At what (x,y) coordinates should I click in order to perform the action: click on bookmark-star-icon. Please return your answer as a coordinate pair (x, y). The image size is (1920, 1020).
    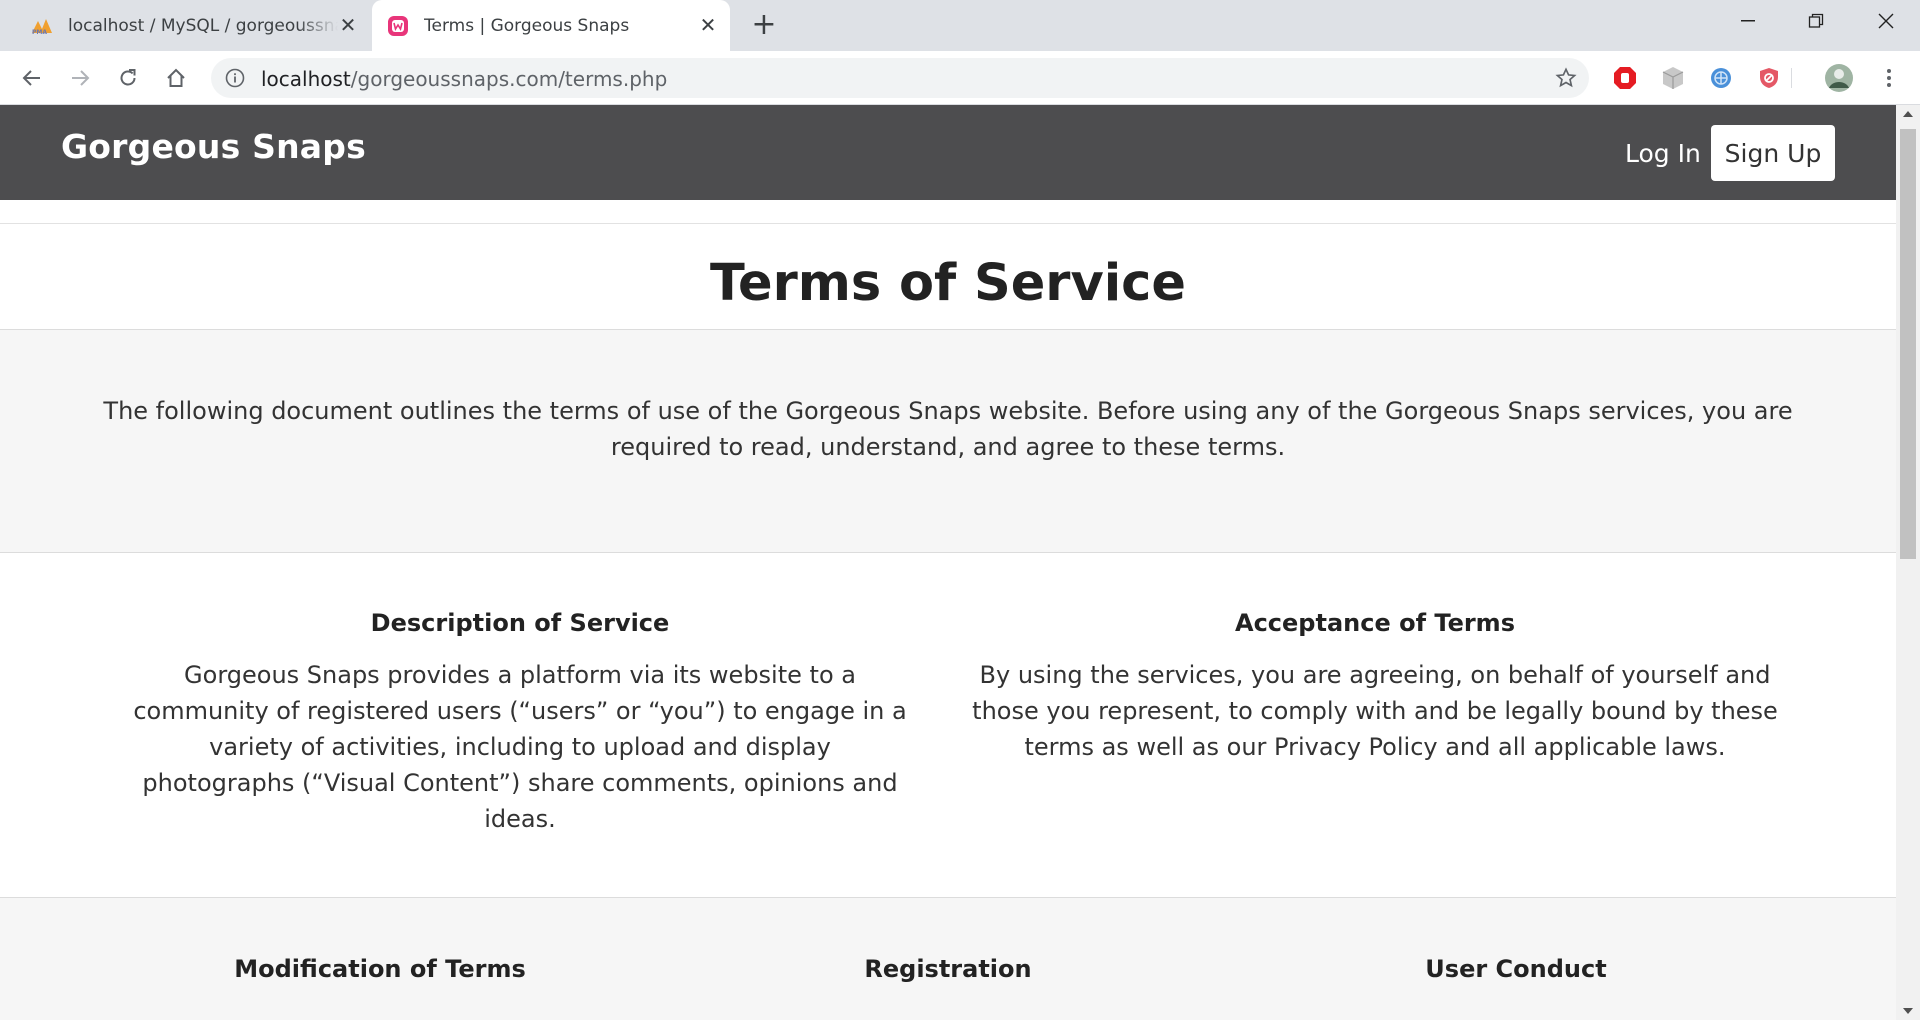
    Looking at the image, I should click on (1566, 80).